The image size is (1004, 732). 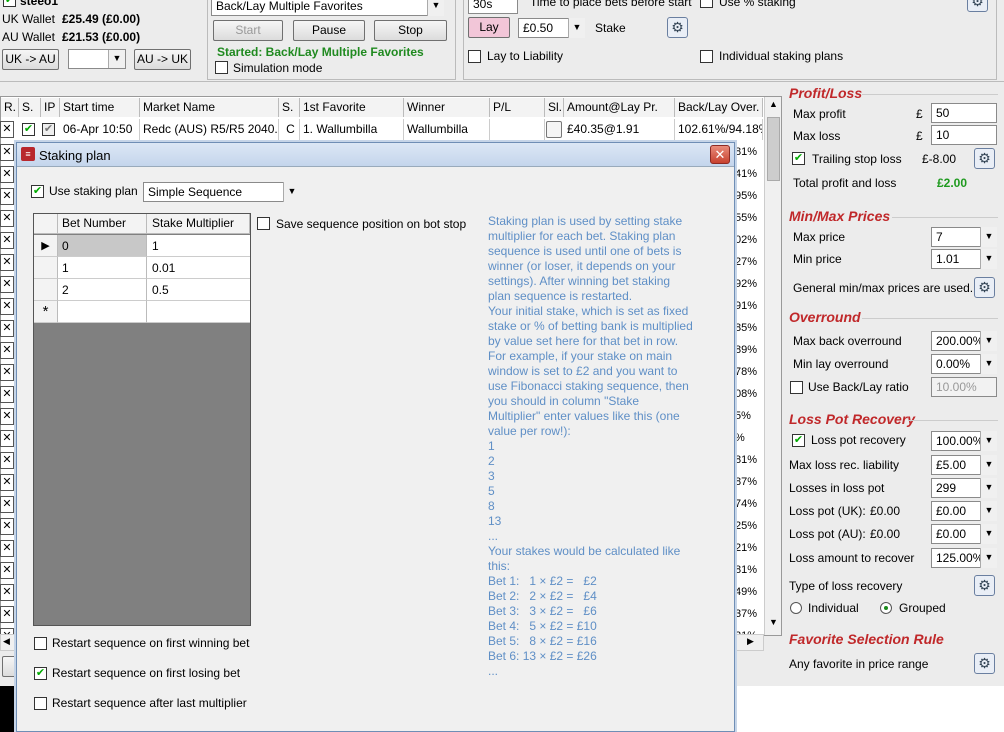 What do you see at coordinates (102, 268) in the screenshot?
I see `bet-number-cell: 1` at bounding box center [102, 268].